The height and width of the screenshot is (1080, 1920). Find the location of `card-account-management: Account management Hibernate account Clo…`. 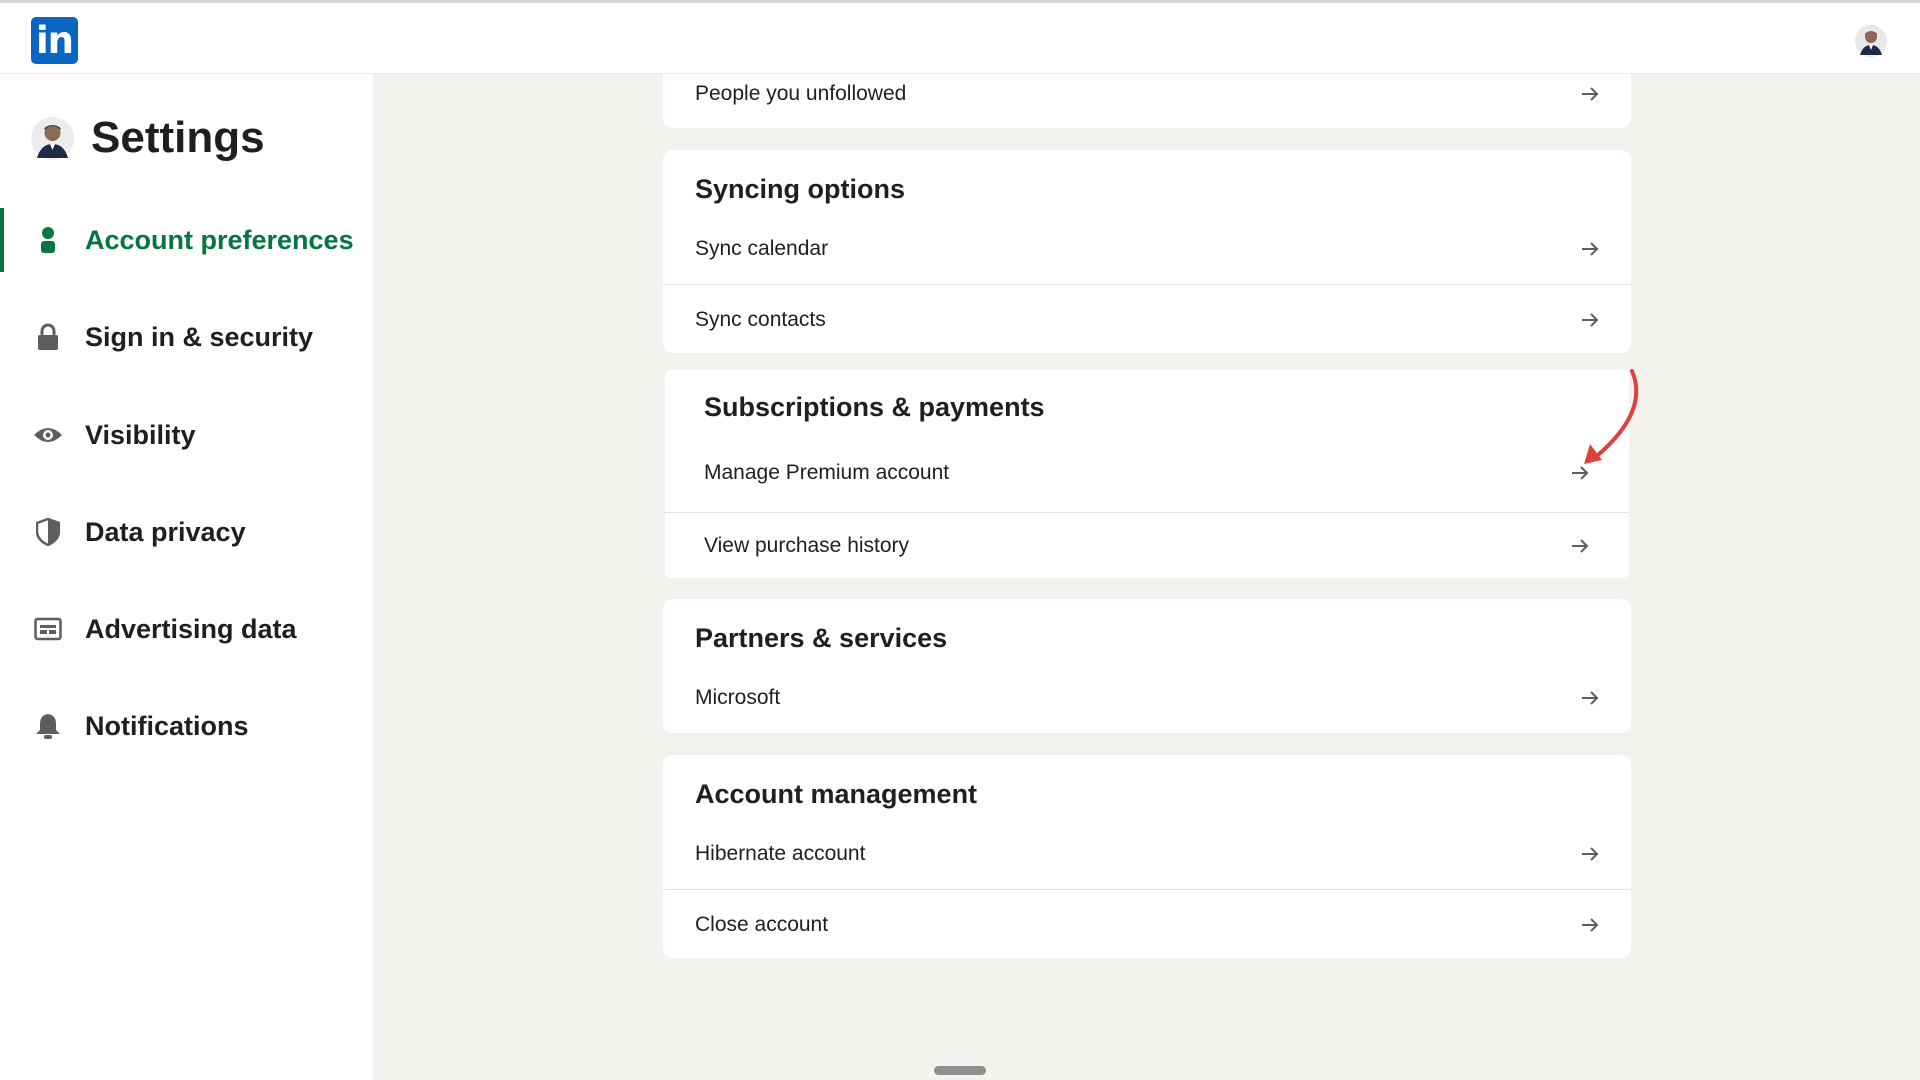

card-account-management: Account management Hibernate account Clo… is located at coordinates (1147, 856).